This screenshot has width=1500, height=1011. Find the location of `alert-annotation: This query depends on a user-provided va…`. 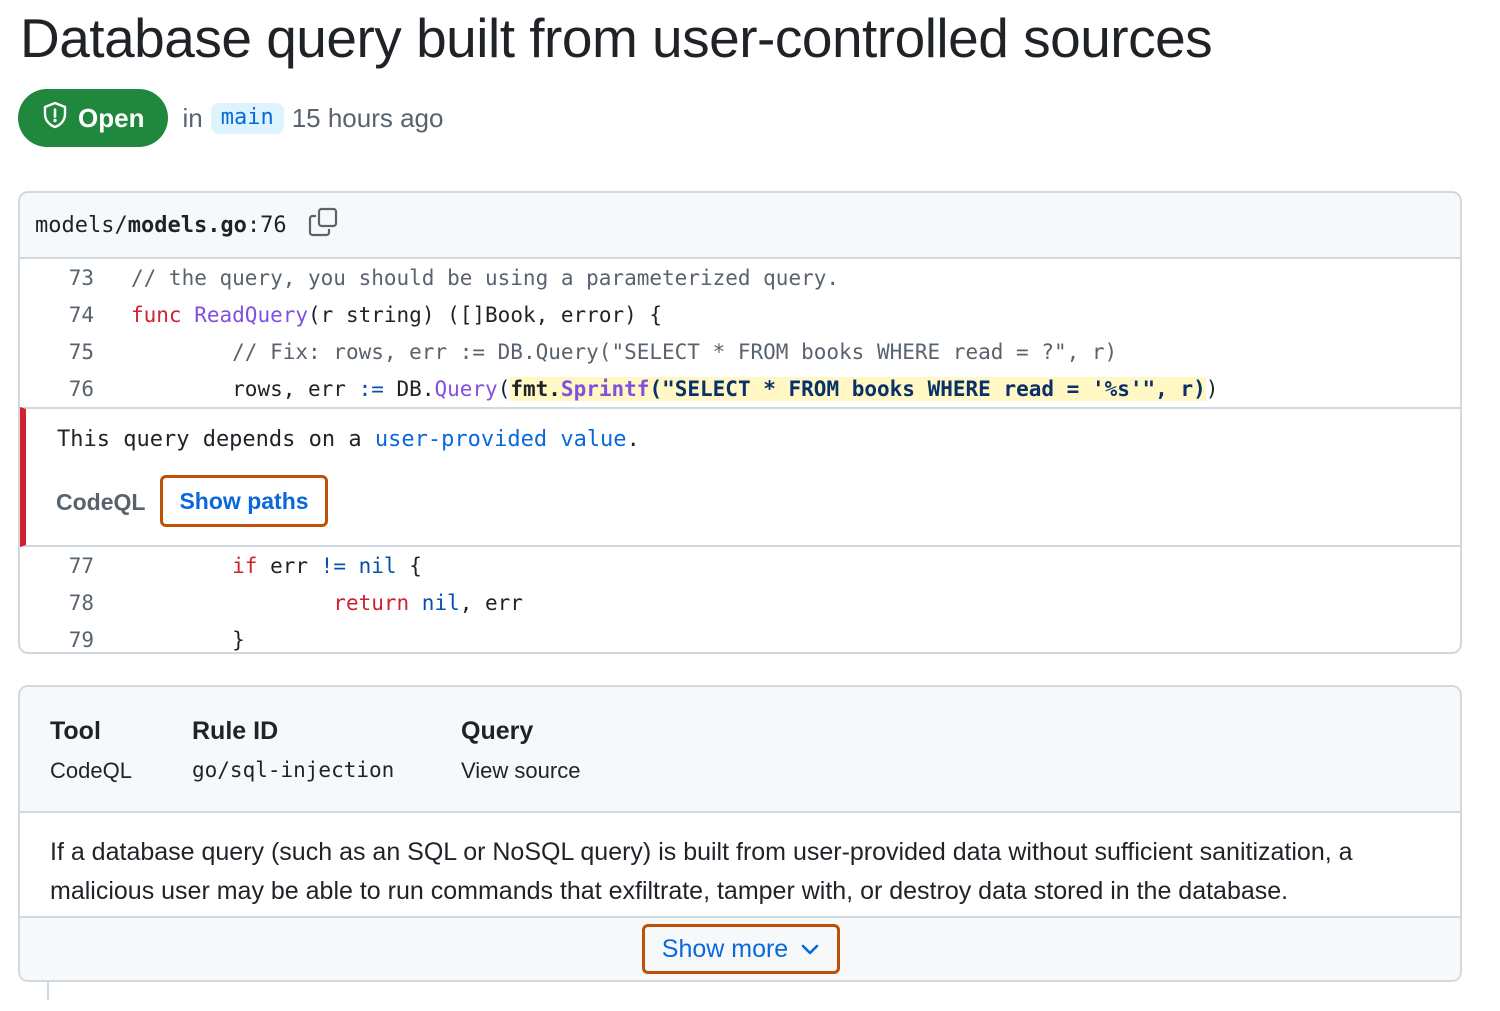

alert-annotation: This query depends on a user-provided va… is located at coordinates (740, 477).